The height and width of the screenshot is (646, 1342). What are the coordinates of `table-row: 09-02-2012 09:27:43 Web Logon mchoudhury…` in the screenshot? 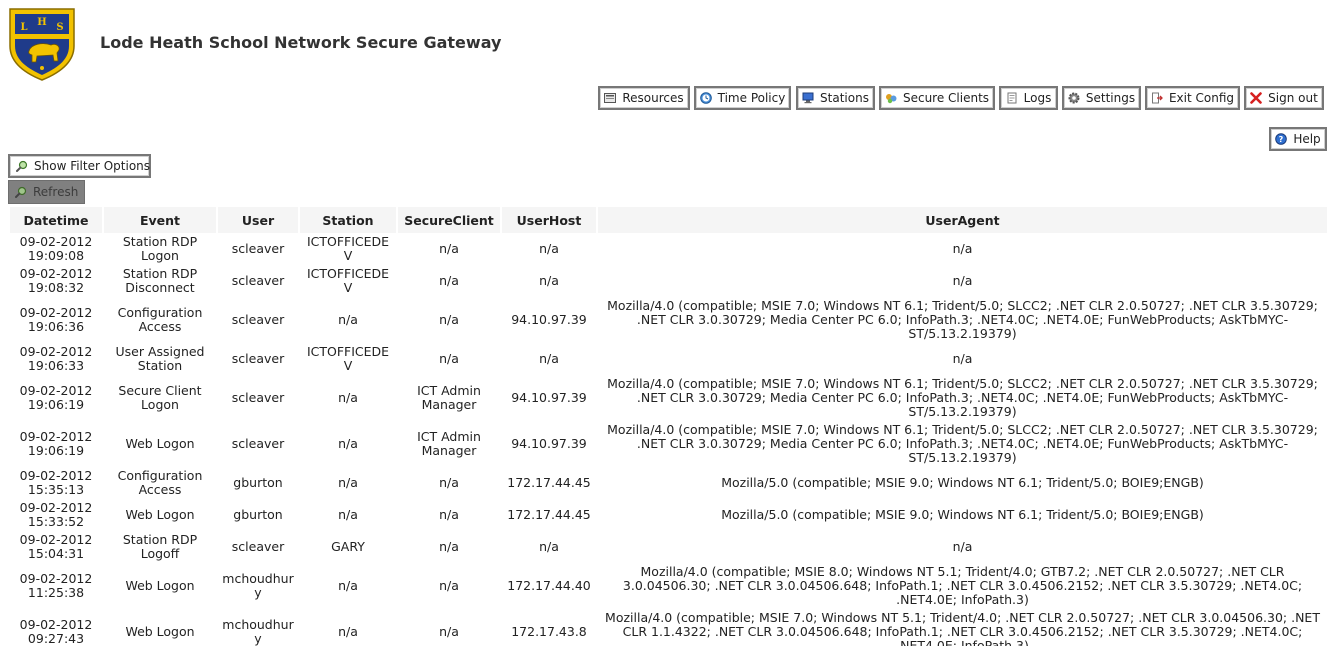 It's located at (668, 627).